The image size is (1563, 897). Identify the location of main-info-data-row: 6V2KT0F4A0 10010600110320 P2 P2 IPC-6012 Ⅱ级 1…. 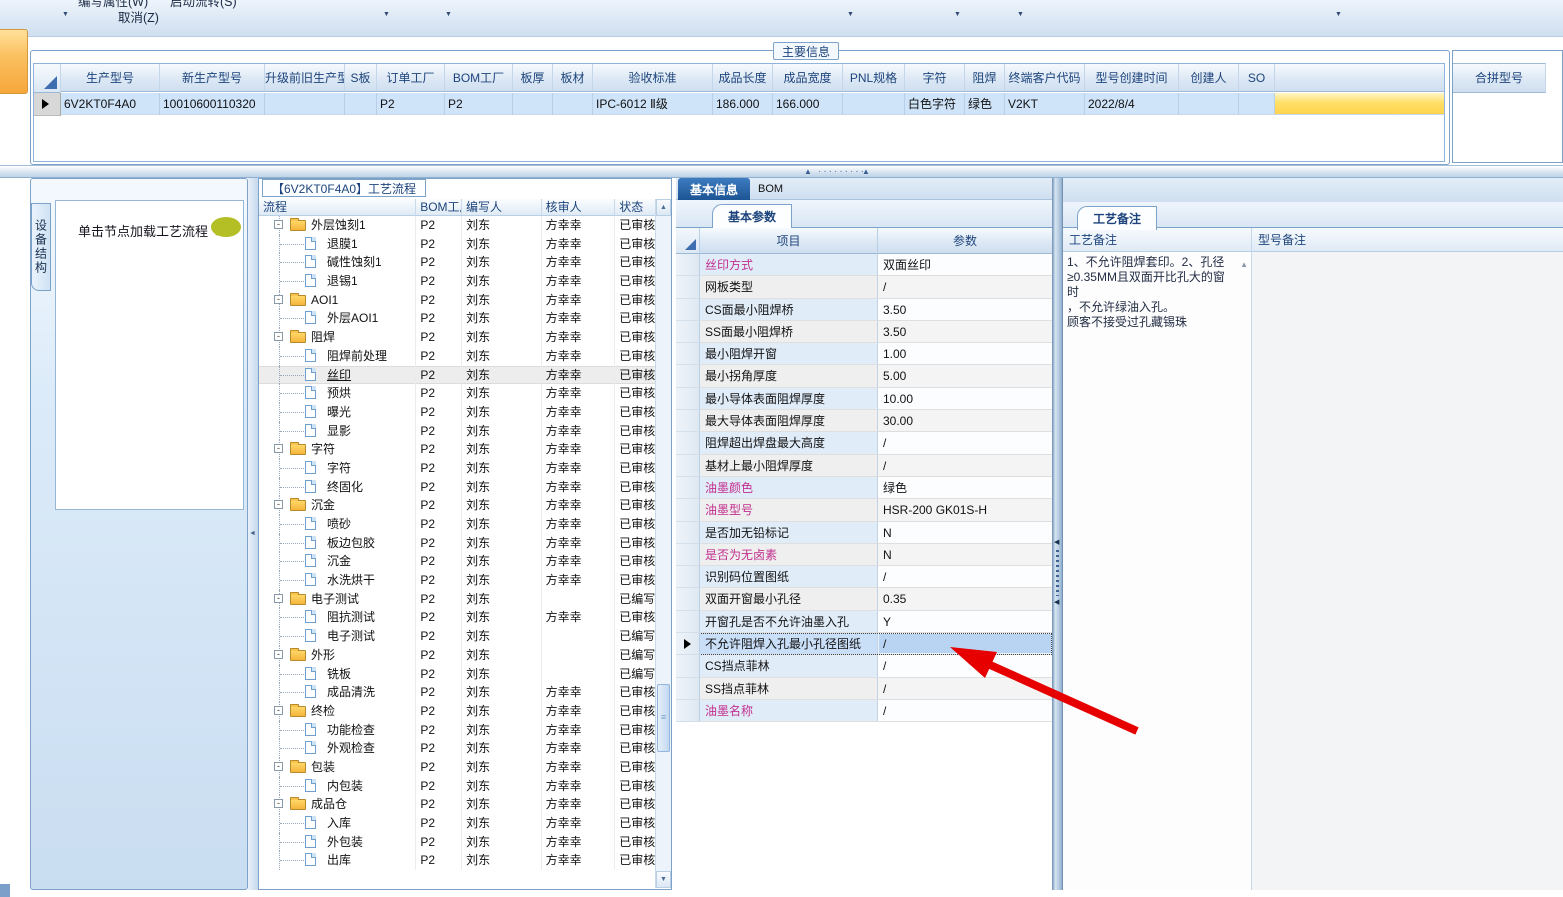
(739, 104).